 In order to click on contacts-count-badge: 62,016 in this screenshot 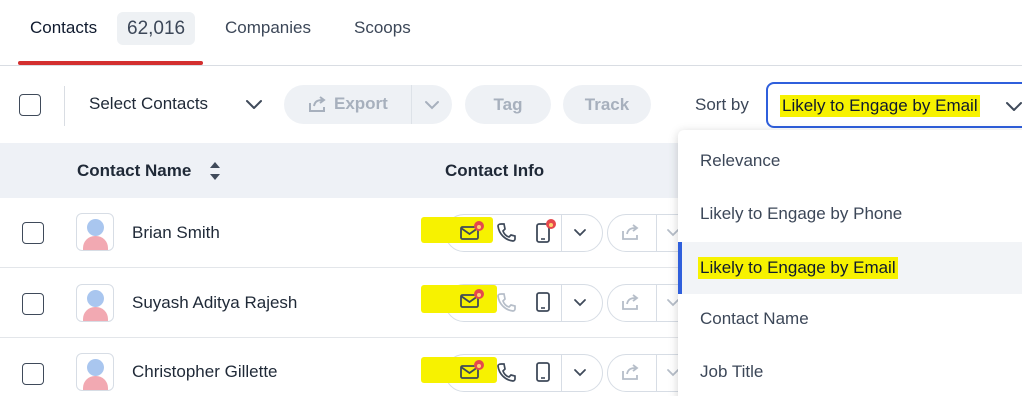, I will do `click(156, 28)`.